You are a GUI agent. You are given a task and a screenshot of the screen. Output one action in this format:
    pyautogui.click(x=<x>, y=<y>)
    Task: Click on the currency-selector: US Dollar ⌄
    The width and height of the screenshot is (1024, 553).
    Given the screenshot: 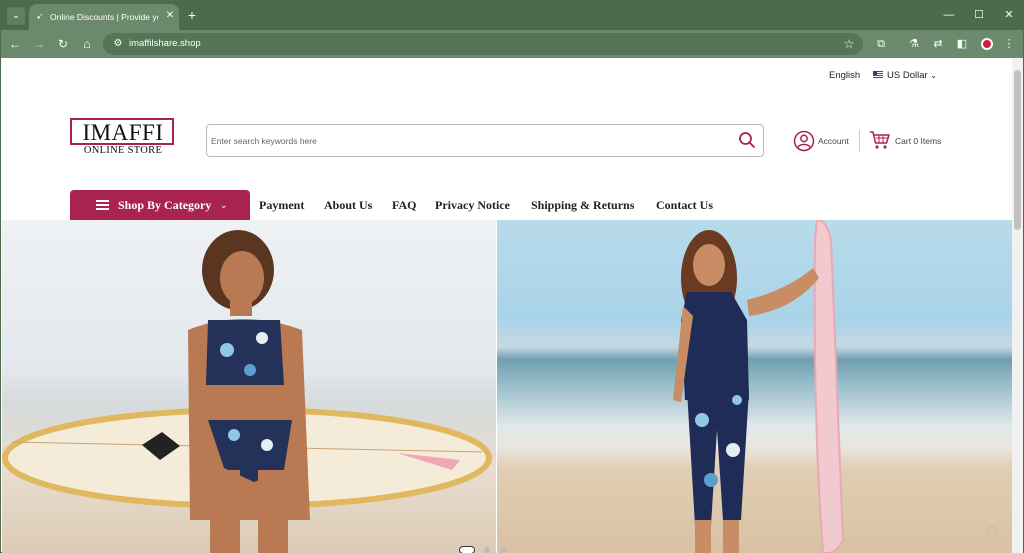 What is the action you would take?
    pyautogui.click(x=908, y=76)
    